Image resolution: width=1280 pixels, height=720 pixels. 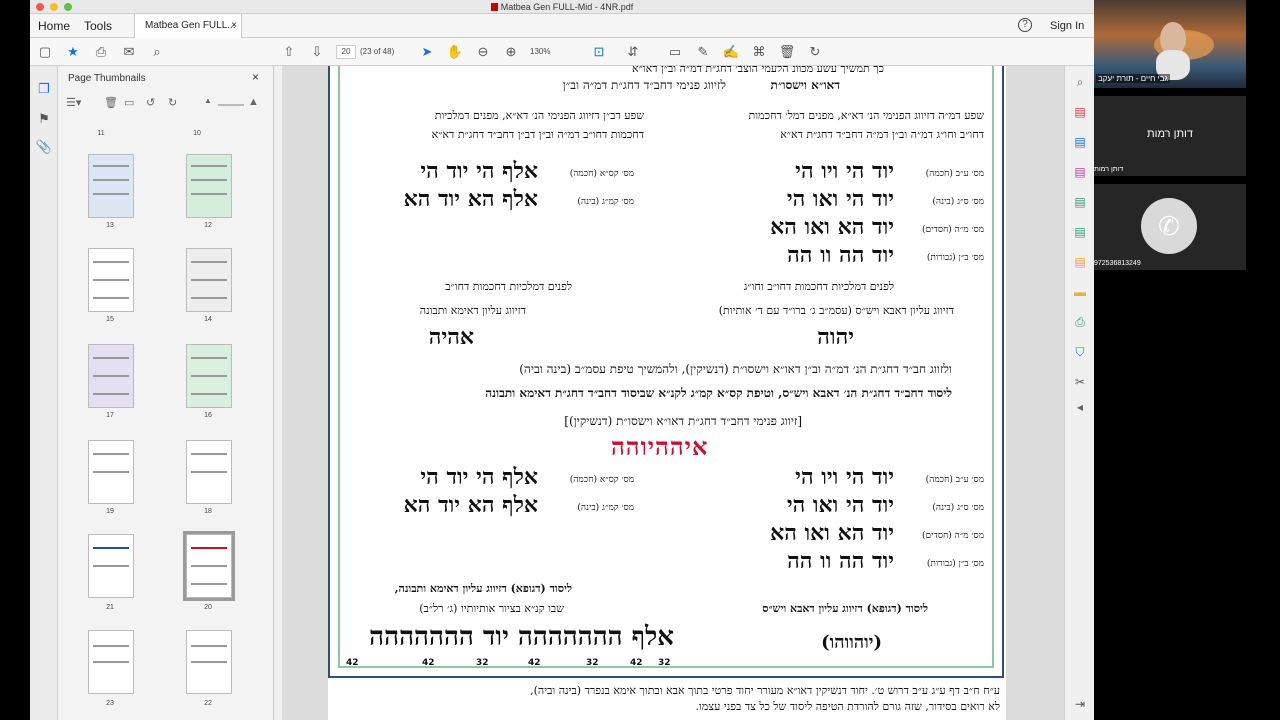 What do you see at coordinates (101, 133) in the screenshot?
I see `thumb-label: 11` at bounding box center [101, 133].